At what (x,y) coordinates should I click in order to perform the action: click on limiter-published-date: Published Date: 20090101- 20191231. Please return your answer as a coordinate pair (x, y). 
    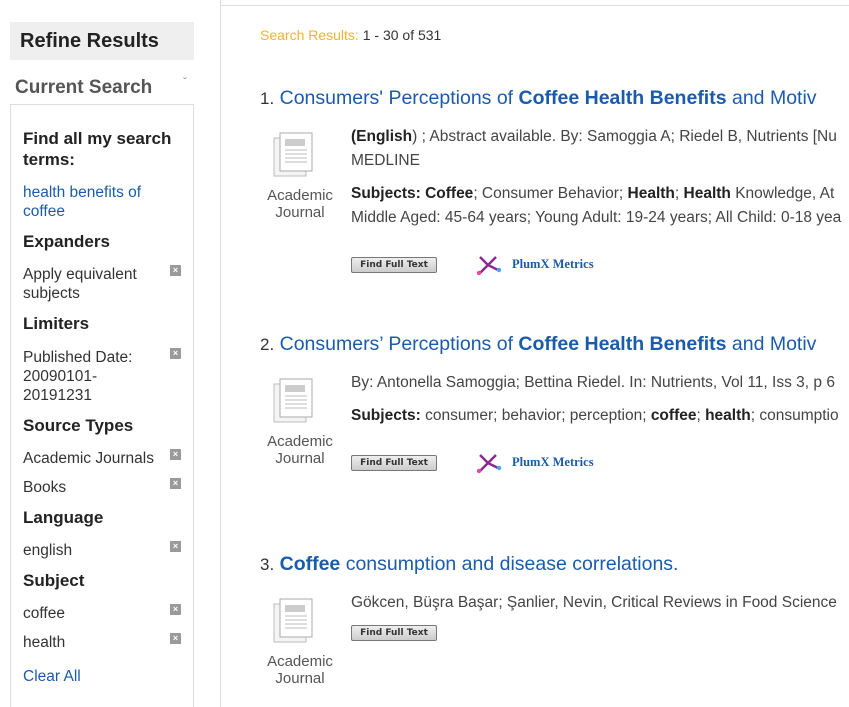
    Looking at the image, I should click on (78, 376).